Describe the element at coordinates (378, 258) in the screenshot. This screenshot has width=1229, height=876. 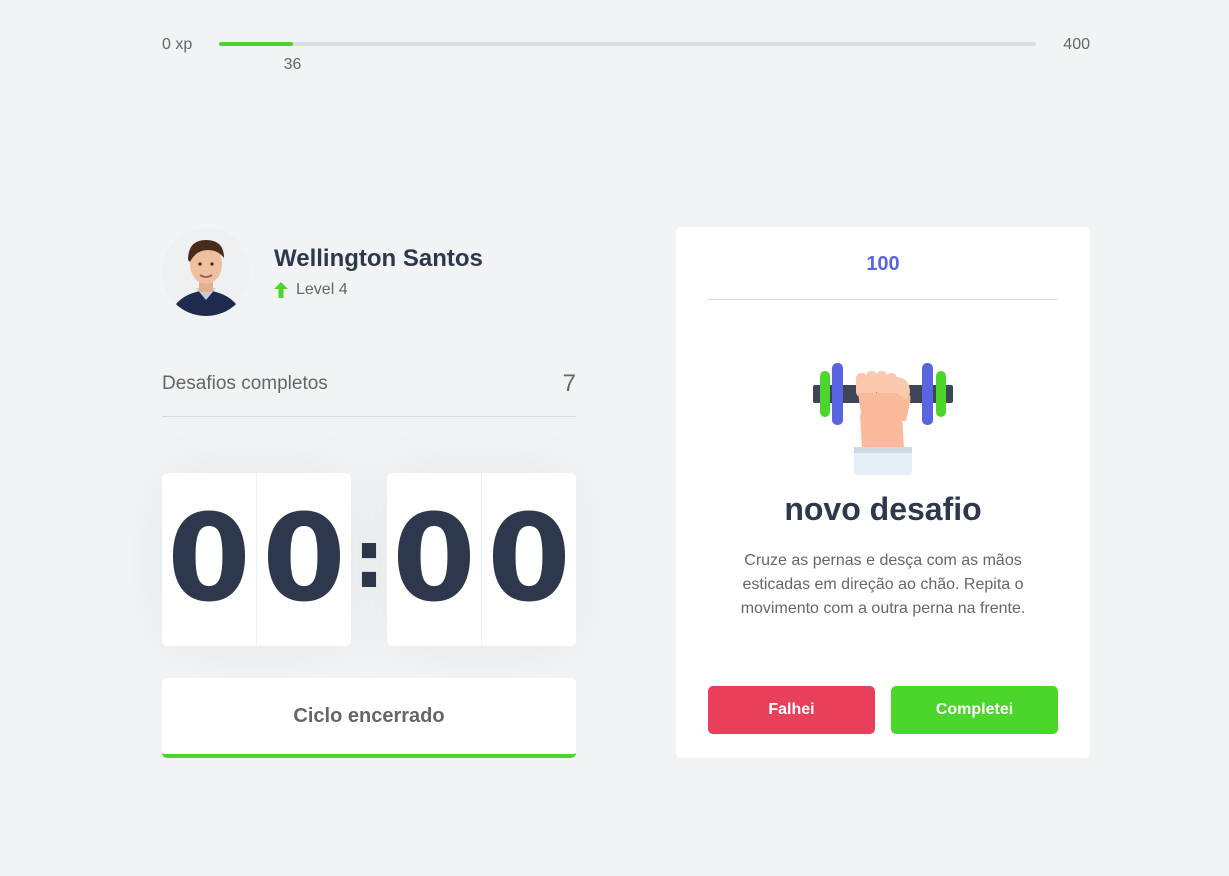
I see `profile-name: Wellington Santos` at that location.